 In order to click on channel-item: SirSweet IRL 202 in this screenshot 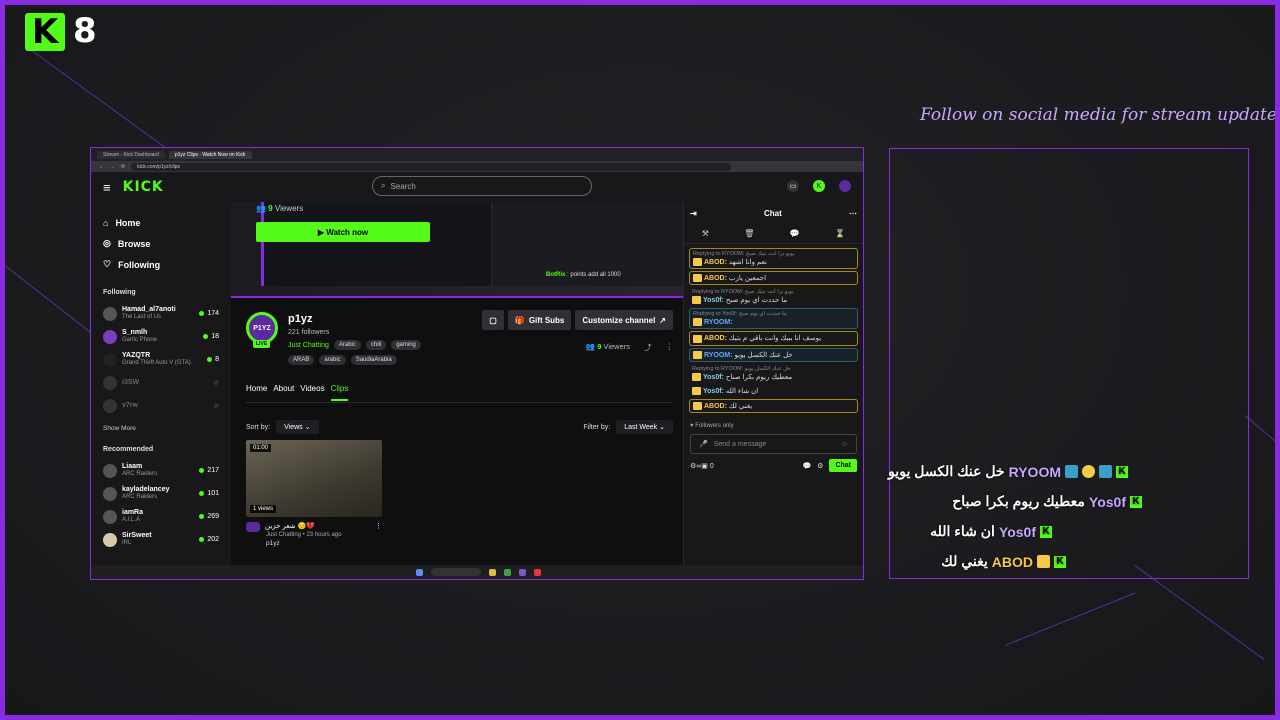, I will do `click(161, 539)`.